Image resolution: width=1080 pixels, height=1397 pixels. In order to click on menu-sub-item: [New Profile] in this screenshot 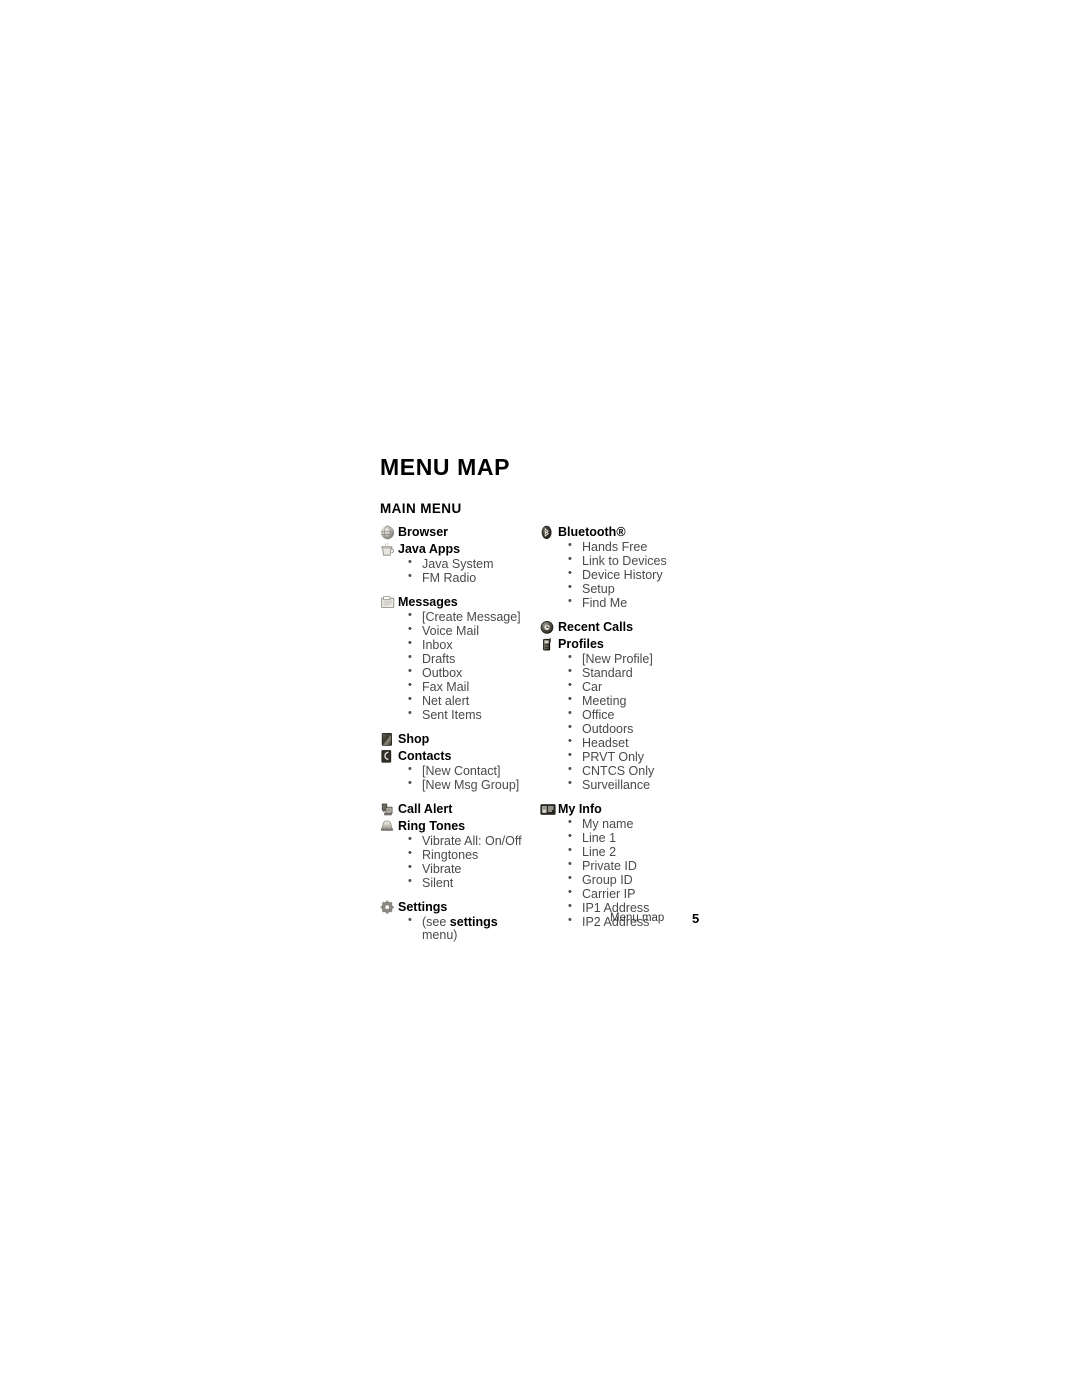, I will do `click(634, 659)`.